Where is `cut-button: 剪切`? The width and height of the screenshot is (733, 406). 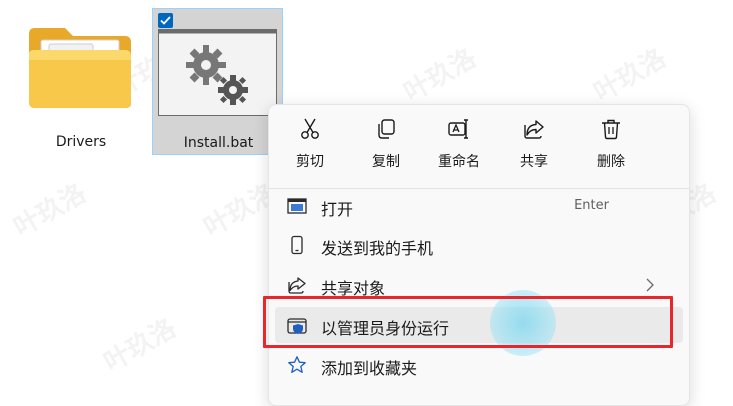 cut-button: 剪切 is located at coordinates (310, 145).